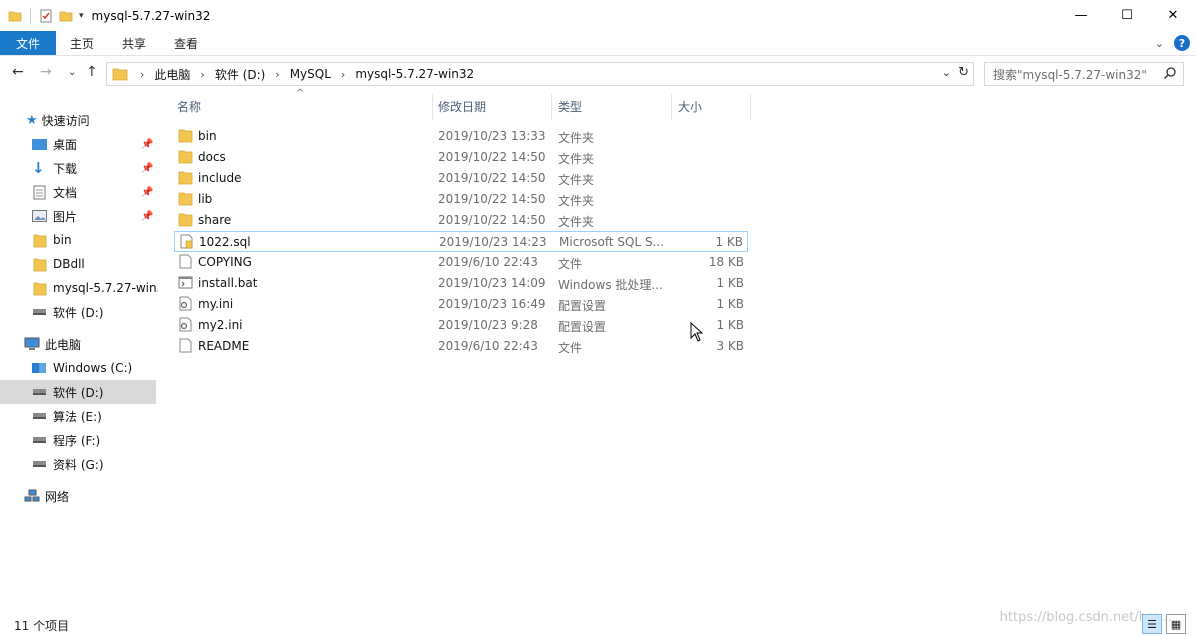  Describe the element at coordinates (462, 106) in the screenshot. I see `column-header-date: 修改日期` at that location.